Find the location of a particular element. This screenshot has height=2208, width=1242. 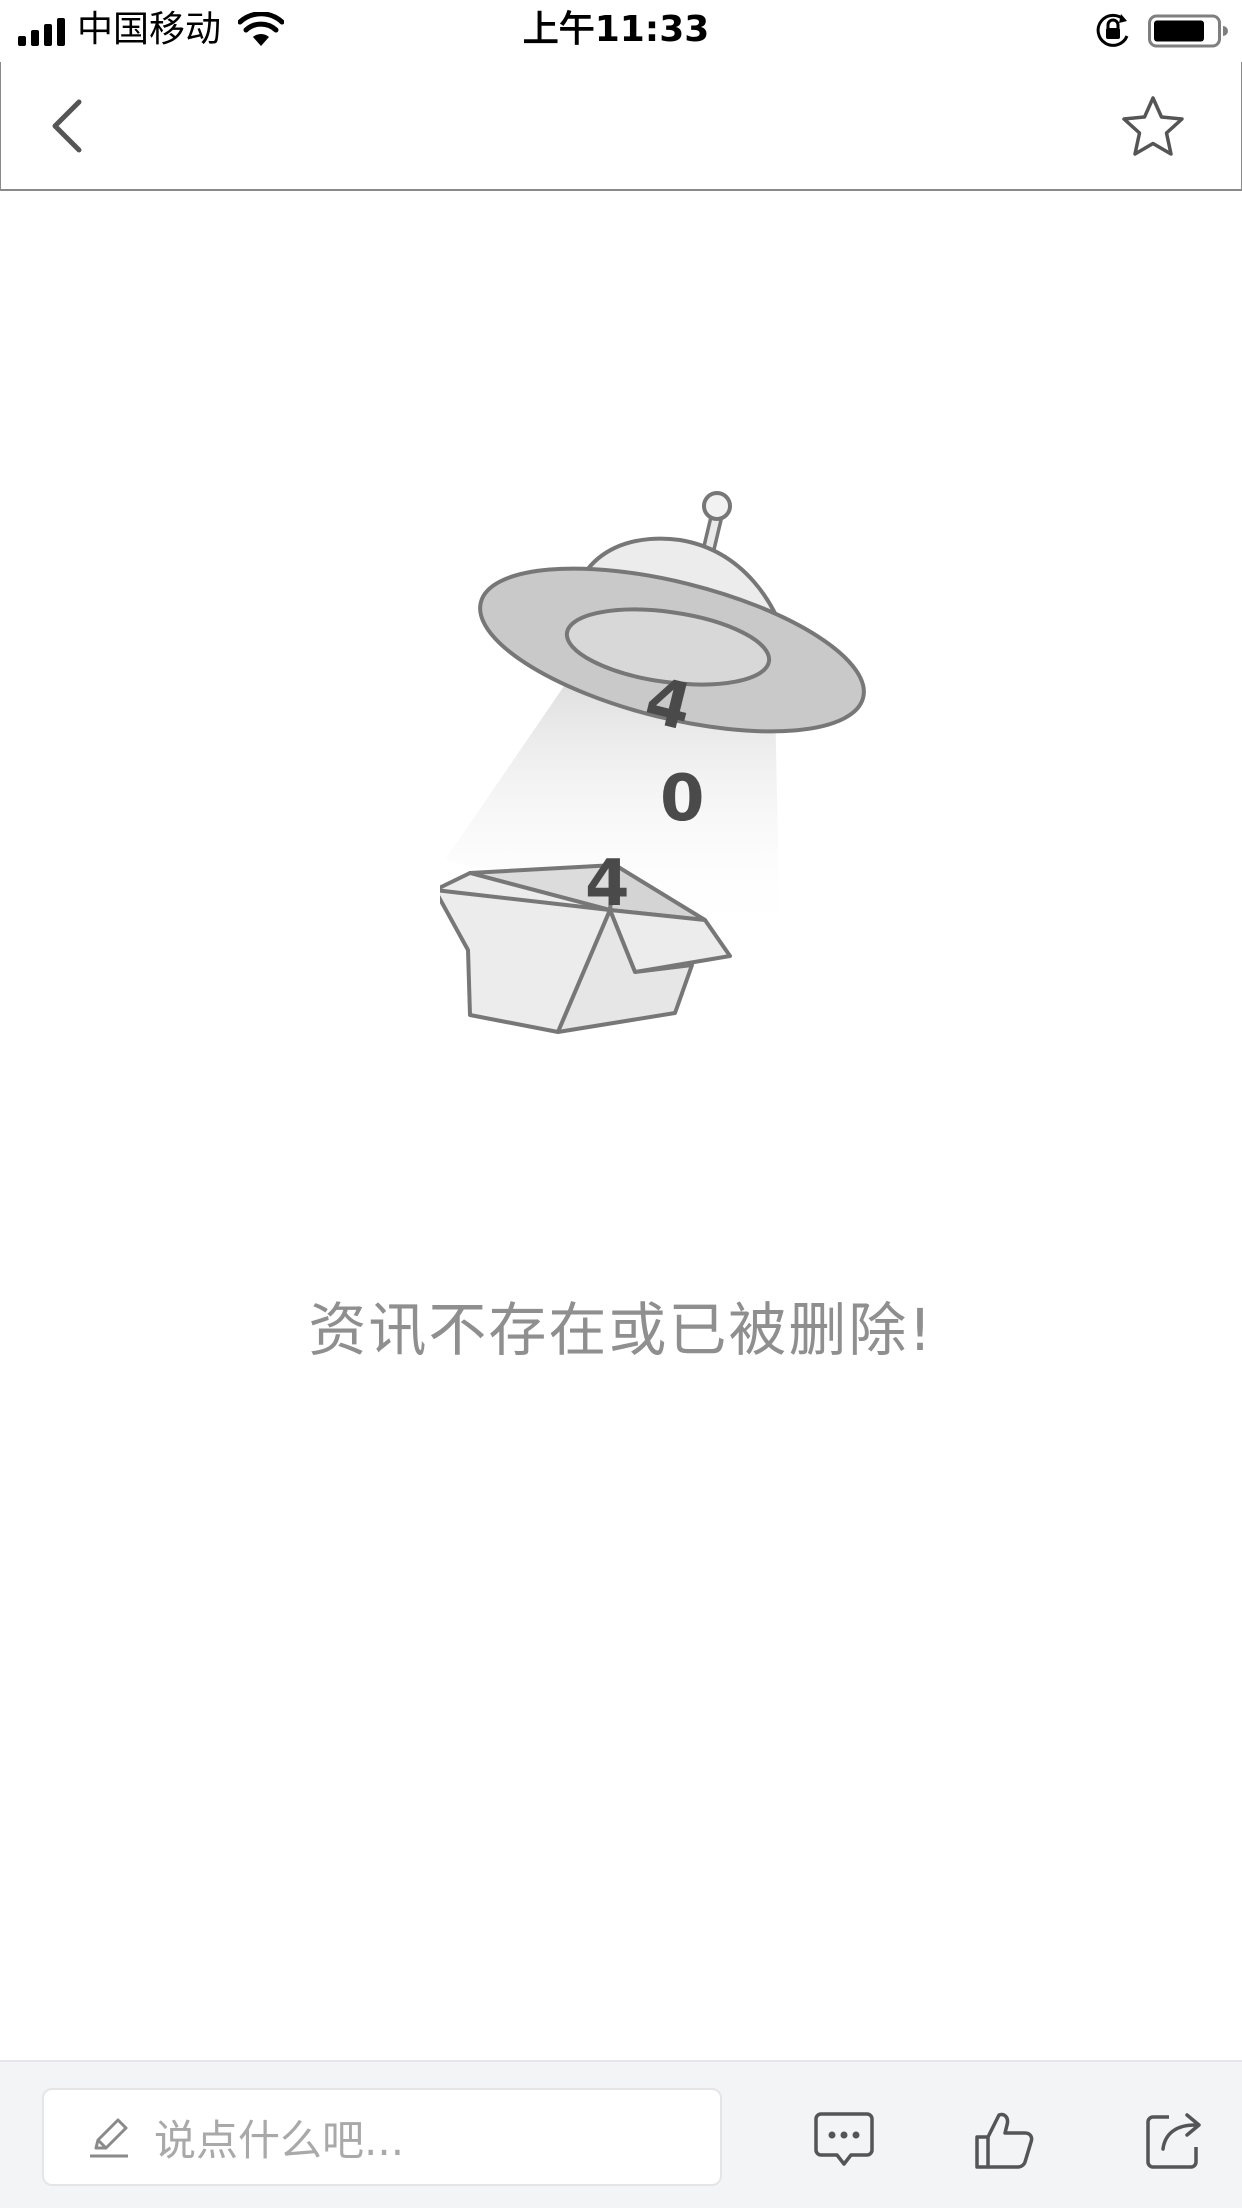

share-button is located at coordinates (1174, 2140).